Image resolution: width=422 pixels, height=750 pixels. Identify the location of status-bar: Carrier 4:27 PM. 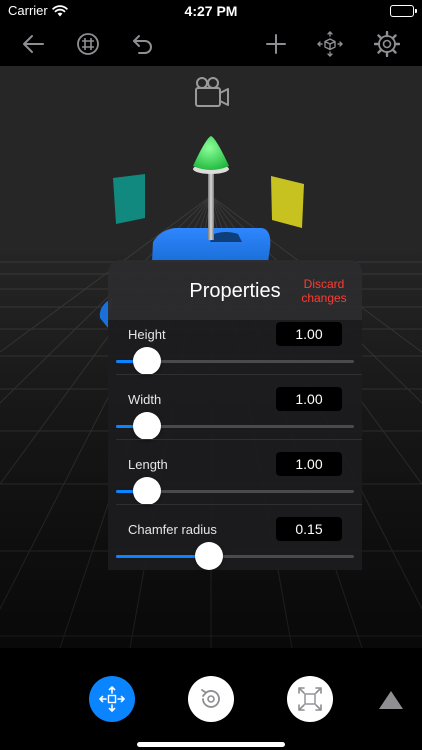
(211, 11).